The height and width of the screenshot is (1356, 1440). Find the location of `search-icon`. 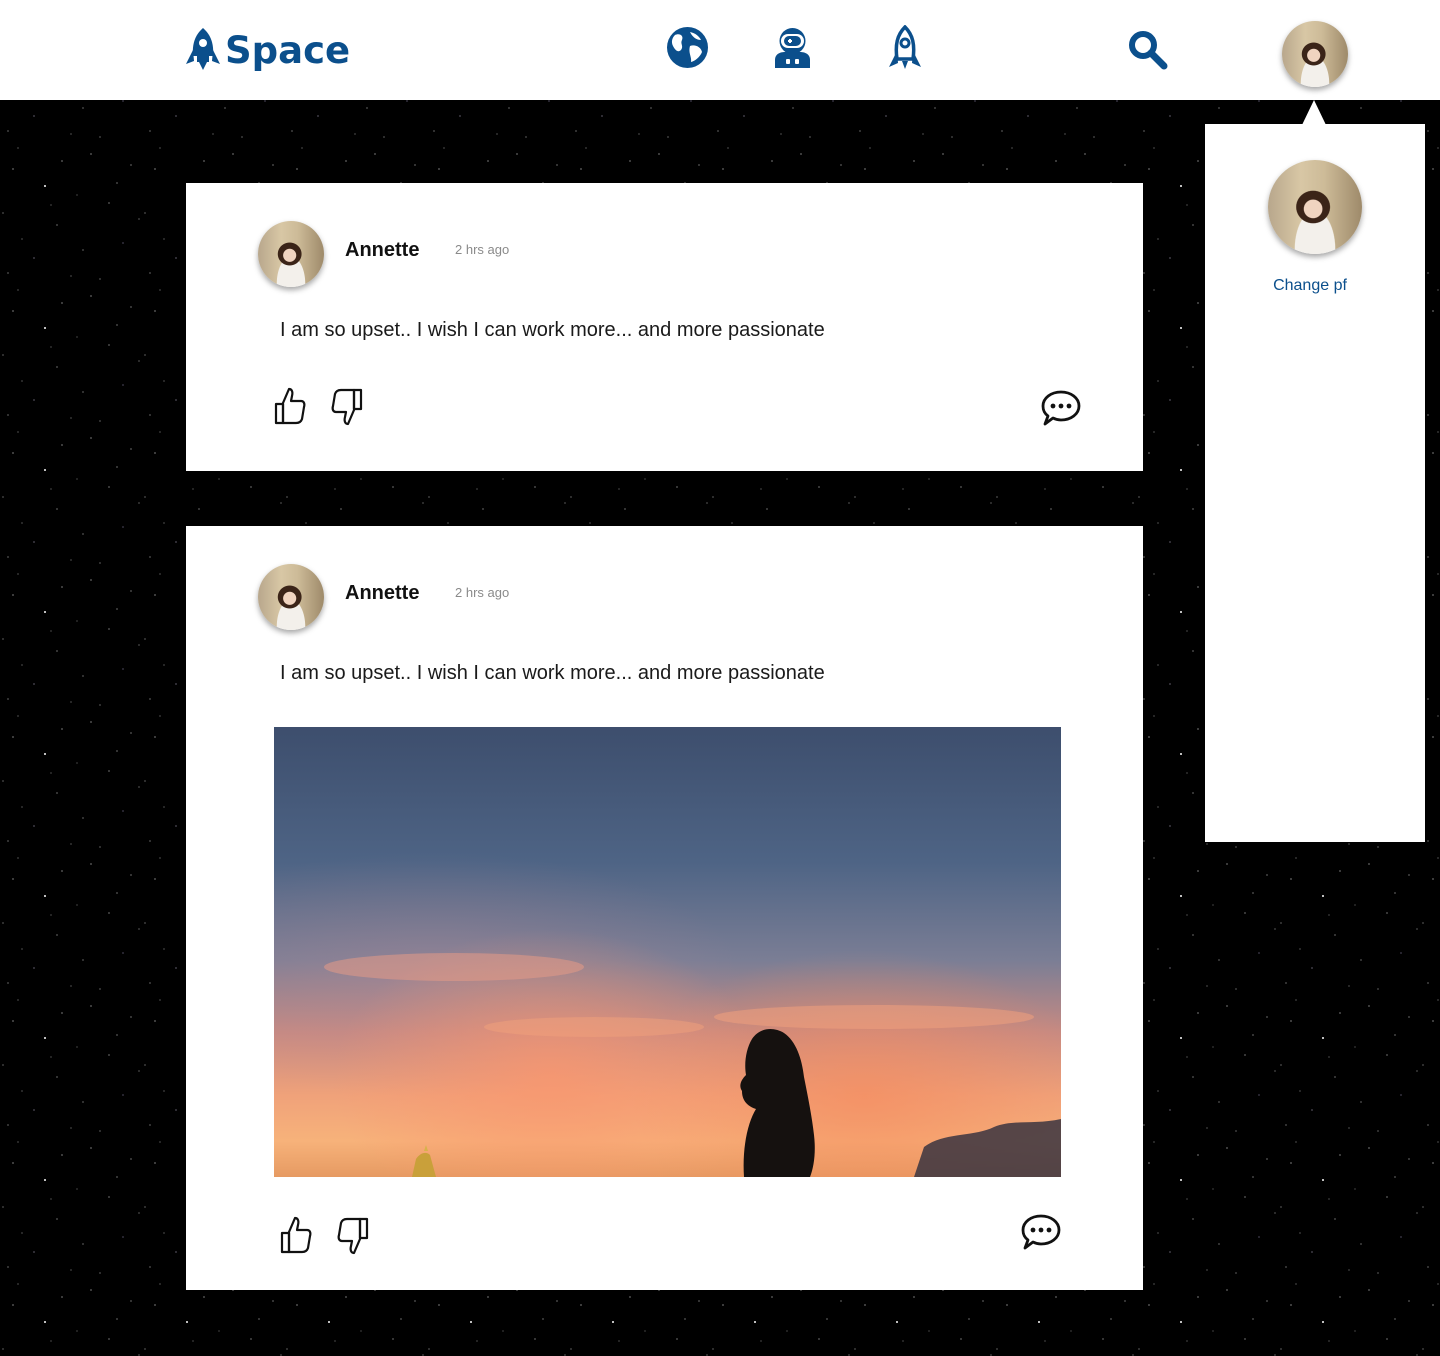

search-icon is located at coordinates (1148, 50).